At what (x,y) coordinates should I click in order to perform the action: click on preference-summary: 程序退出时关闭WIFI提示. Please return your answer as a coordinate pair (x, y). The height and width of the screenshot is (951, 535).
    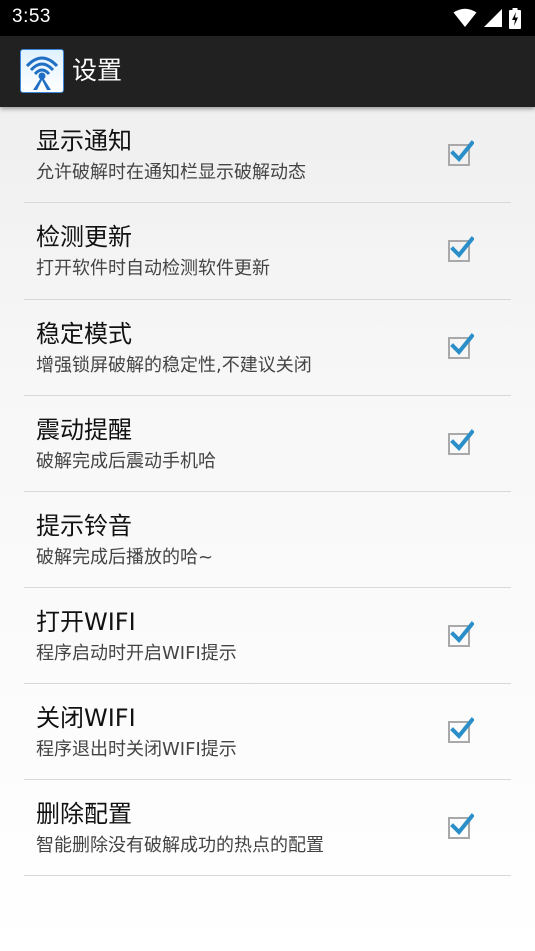
    Looking at the image, I should click on (136, 749).